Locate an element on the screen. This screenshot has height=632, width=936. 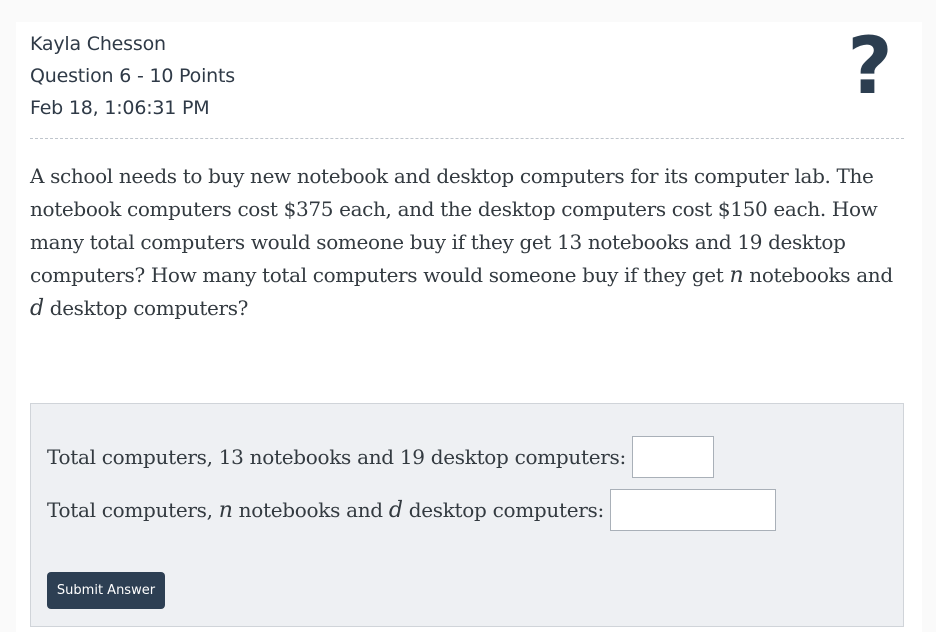
student-name: Kayla Chesson is located at coordinates (98, 44).